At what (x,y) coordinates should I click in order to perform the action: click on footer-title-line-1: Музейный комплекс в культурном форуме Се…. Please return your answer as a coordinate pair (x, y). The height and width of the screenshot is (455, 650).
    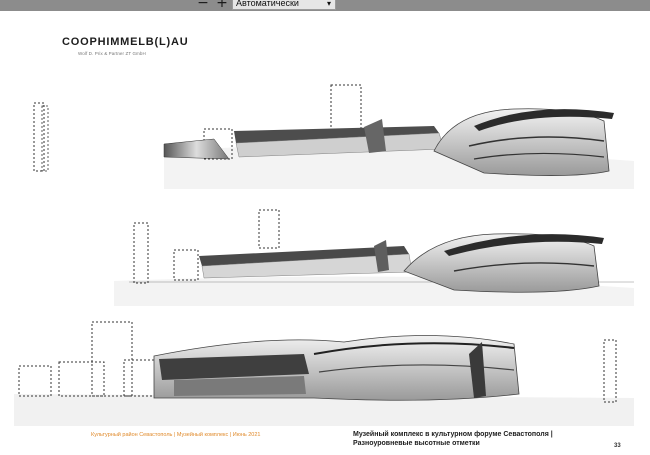
    Looking at the image, I should click on (453, 434).